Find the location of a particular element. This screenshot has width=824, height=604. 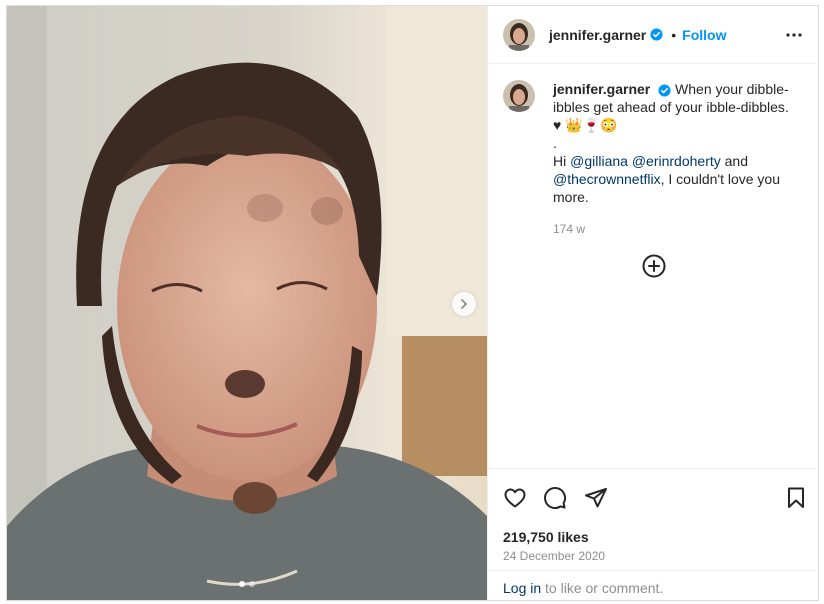

carousel-indicator is located at coordinates (247, 584).